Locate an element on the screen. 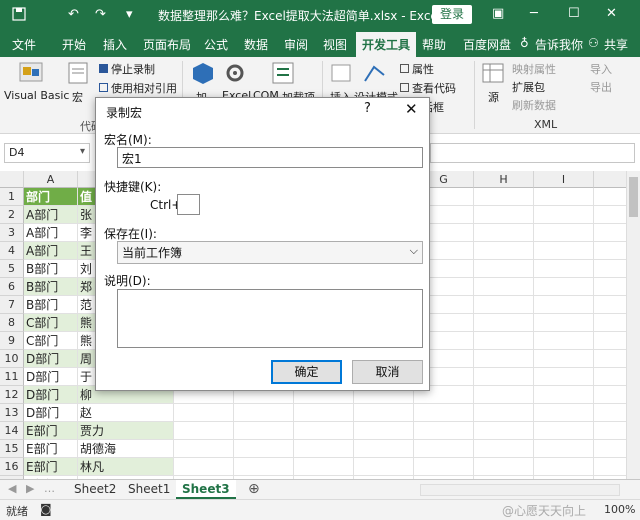 The image size is (640, 520). macro-button: 宏 is located at coordinates (77, 97).